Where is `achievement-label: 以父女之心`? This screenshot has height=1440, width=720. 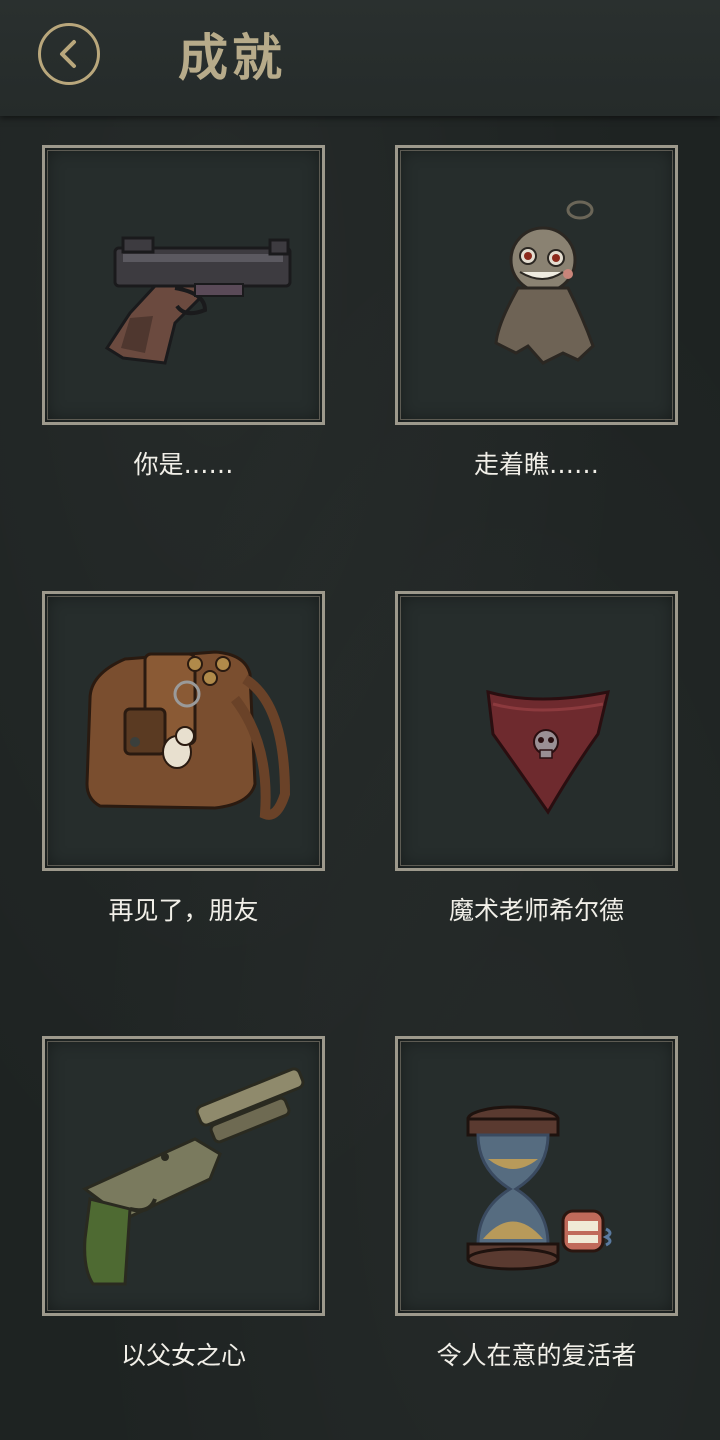
achievement-label: 以父女之心 is located at coordinates (183, 1355).